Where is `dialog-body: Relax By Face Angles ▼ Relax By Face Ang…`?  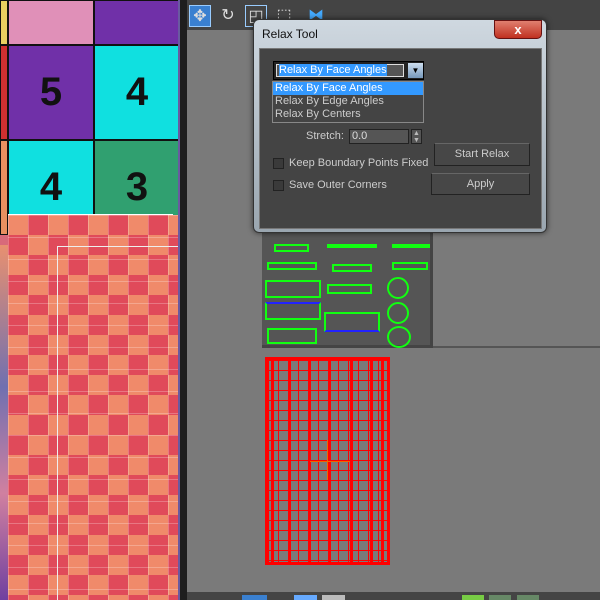 dialog-body: Relax By Face Angles ▼ Relax By Face Ang… is located at coordinates (400, 138).